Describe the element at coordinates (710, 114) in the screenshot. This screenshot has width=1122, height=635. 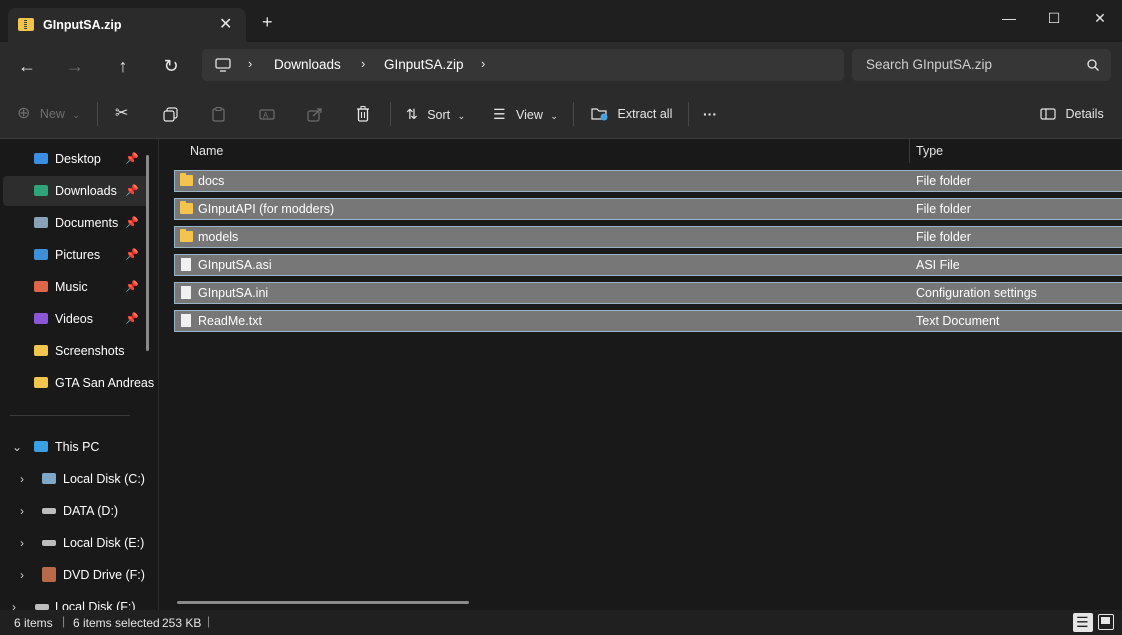
I see `more-options-button: ···` at that location.